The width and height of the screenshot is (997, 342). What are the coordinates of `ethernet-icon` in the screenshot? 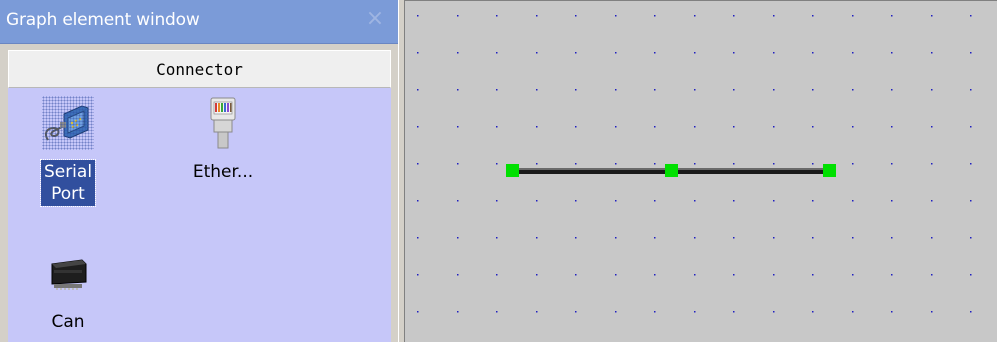 It's located at (223, 123).